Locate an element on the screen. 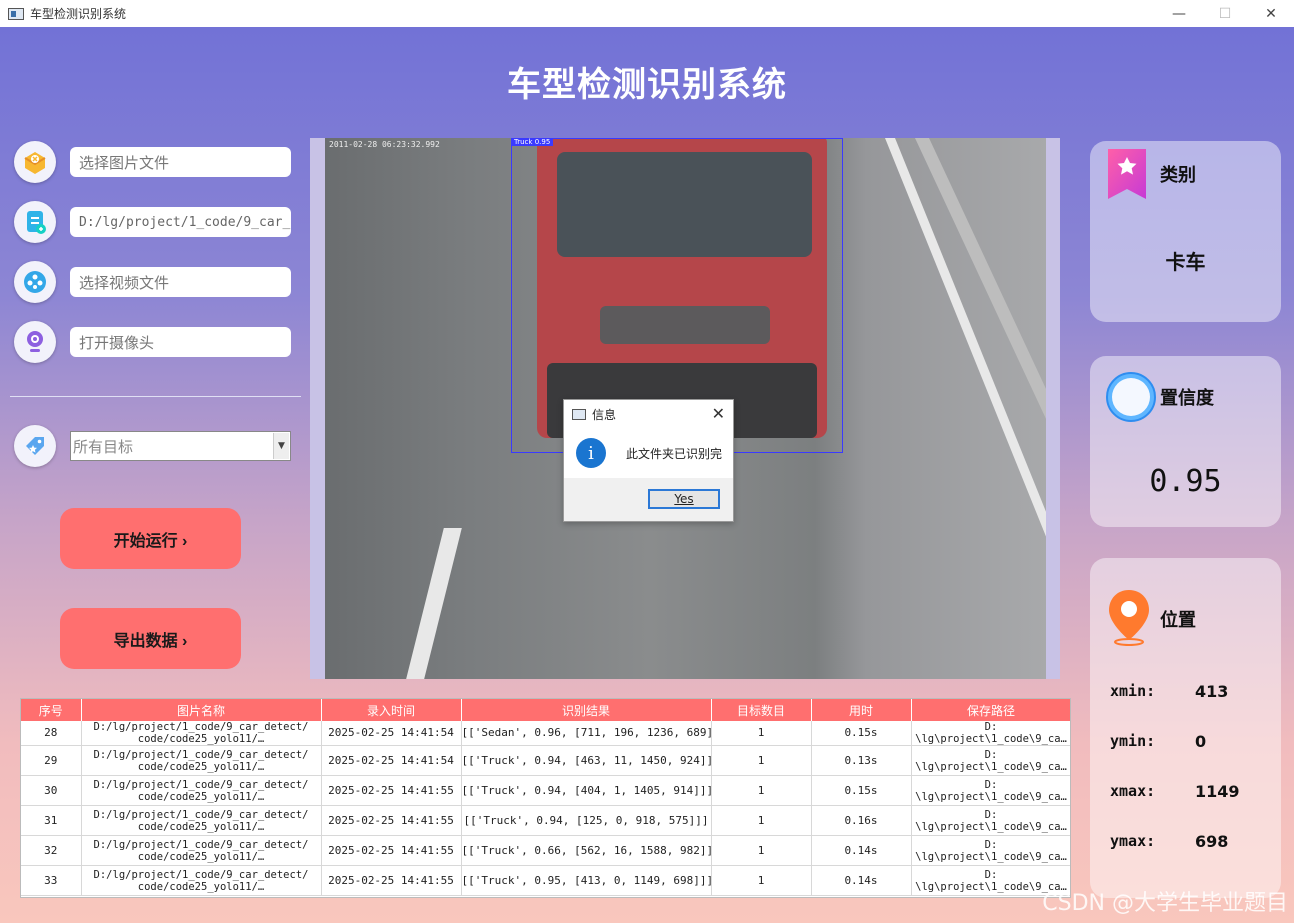 The width and height of the screenshot is (1294, 923). dialog-message: 此文件夹已识别完 is located at coordinates (674, 453).